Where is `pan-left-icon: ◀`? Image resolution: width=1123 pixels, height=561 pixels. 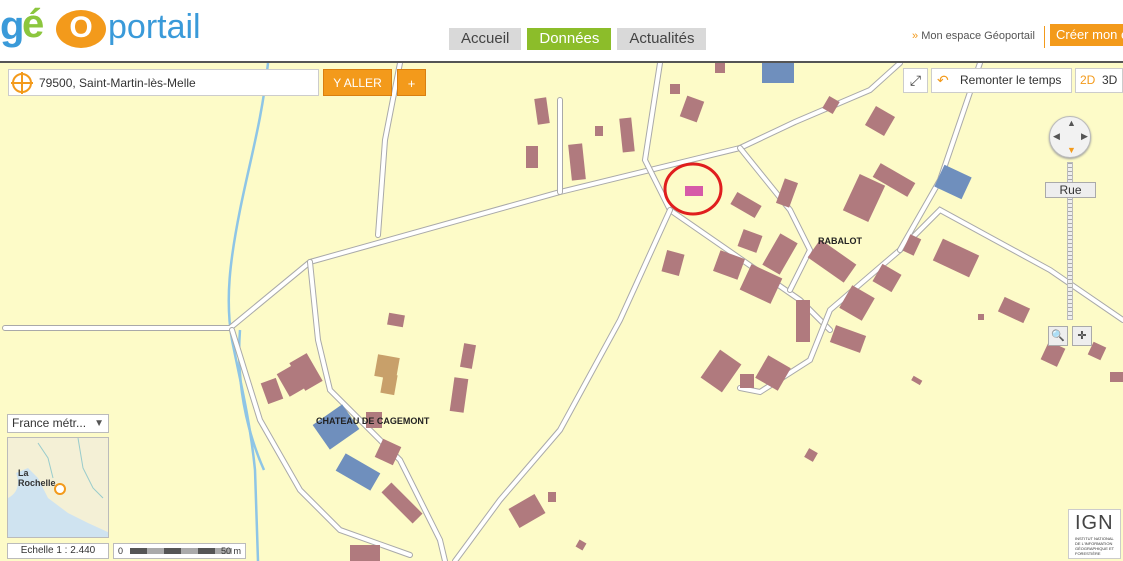
pan-left-icon: ◀ is located at coordinates (1056, 136).